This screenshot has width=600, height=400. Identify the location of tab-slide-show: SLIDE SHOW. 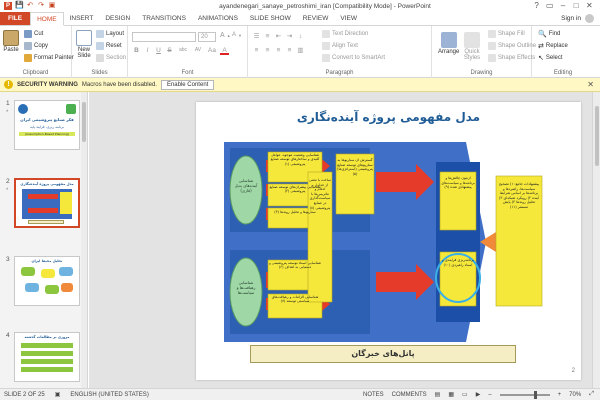
(270, 18).